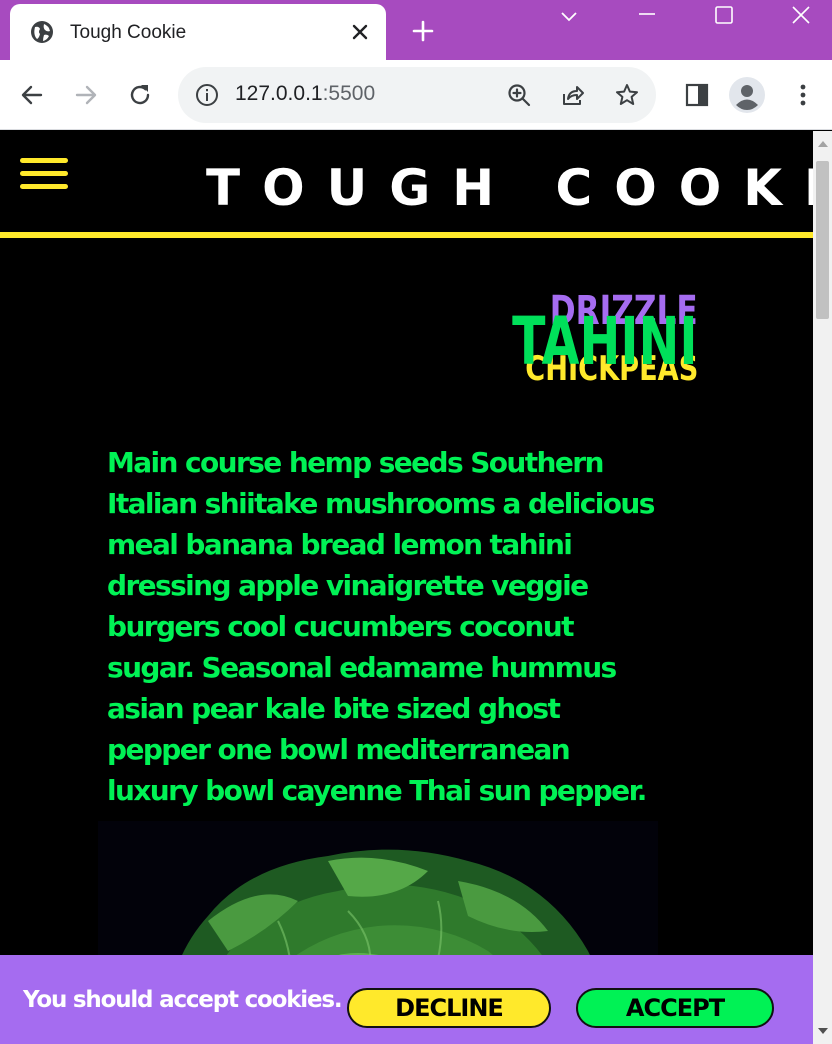  Describe the element at coordinates (822, 587) in the screenshot. I see `vertical-scrollbar` at that location.